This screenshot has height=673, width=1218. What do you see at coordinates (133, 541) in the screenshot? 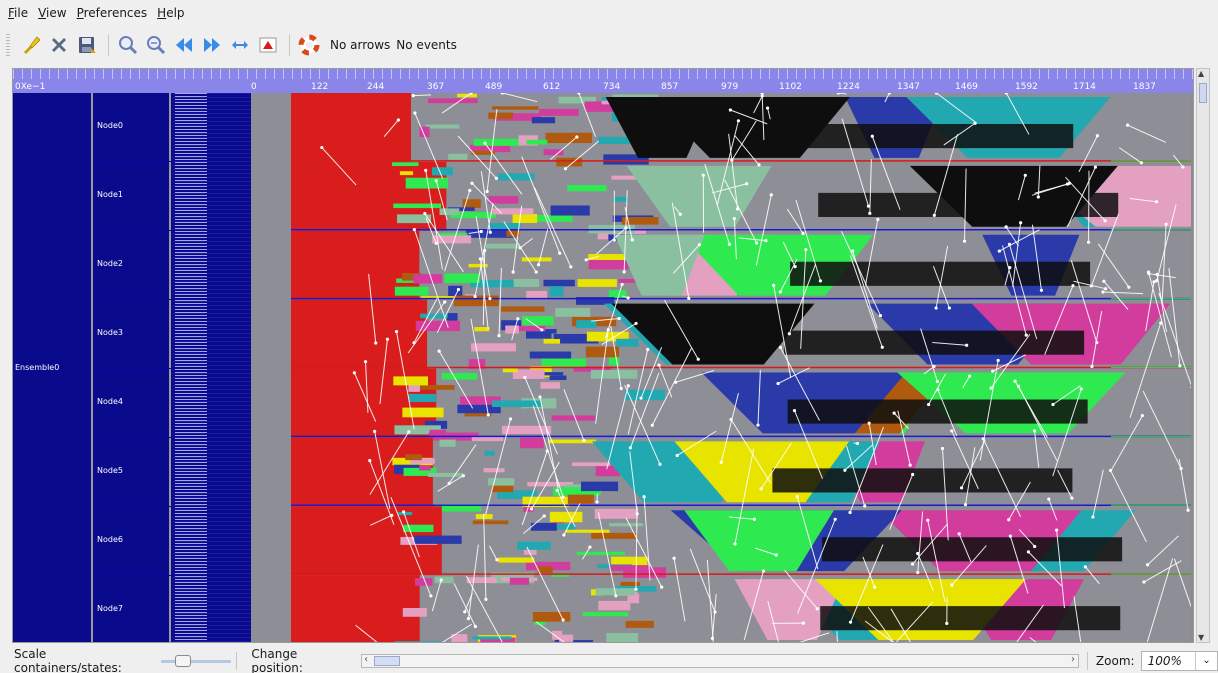
I see `node-row: Node6` at bounding box center [133, 541].